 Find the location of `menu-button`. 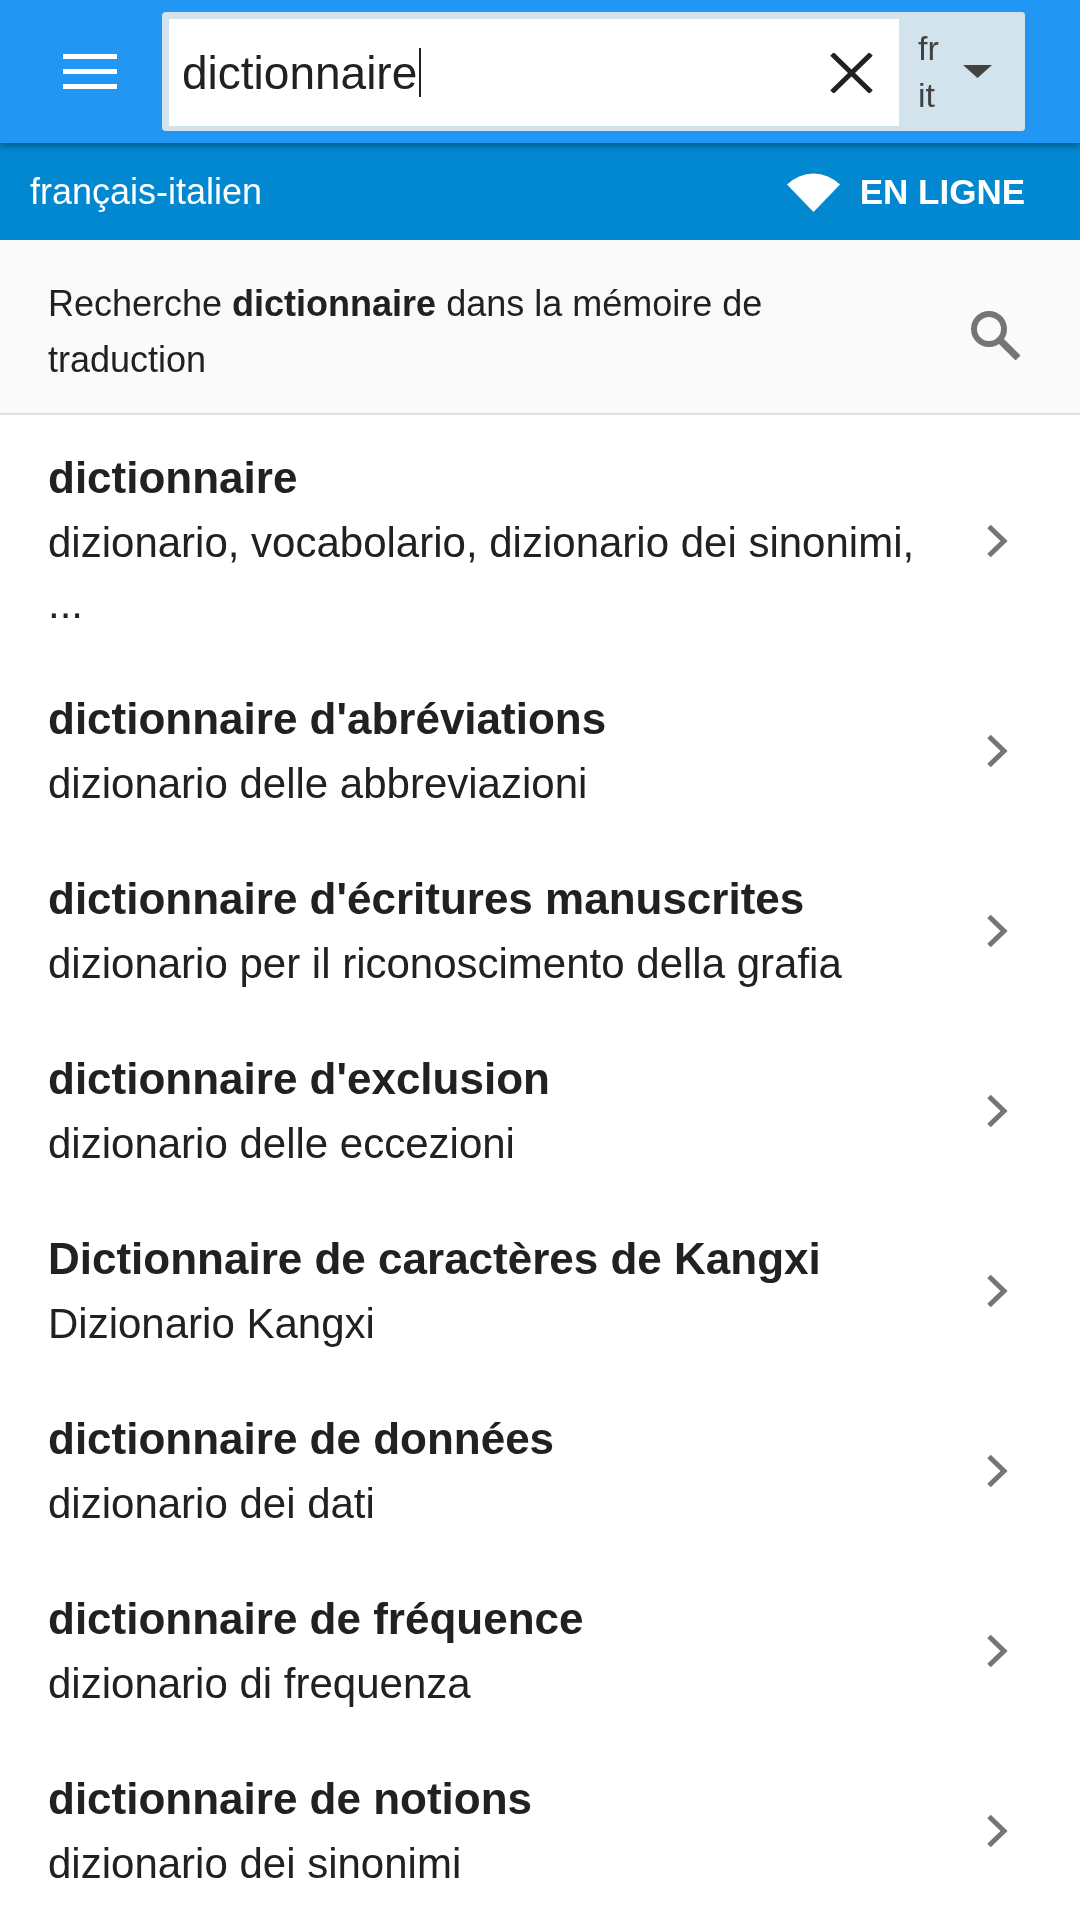

menu-button is located at coordinates (90, 71).